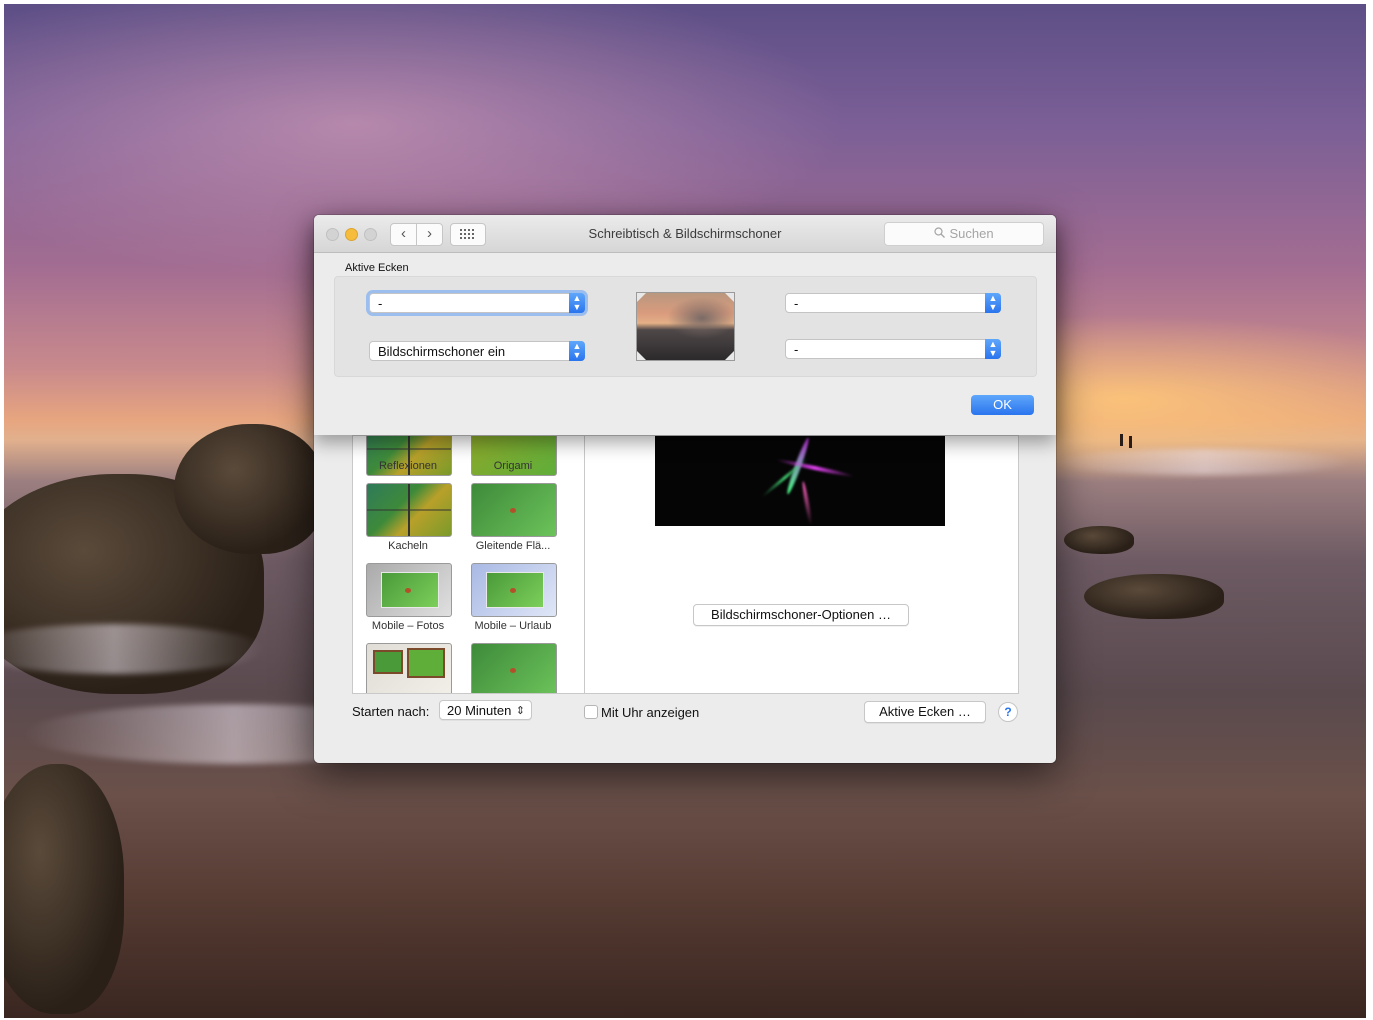 Image resolution: width=1373 pixels, height=1020 pixels. What do you see at coordinates (796, 303) in the screenshot?
I see `corner-top-right-value: -` at bounding box center [796, 303].